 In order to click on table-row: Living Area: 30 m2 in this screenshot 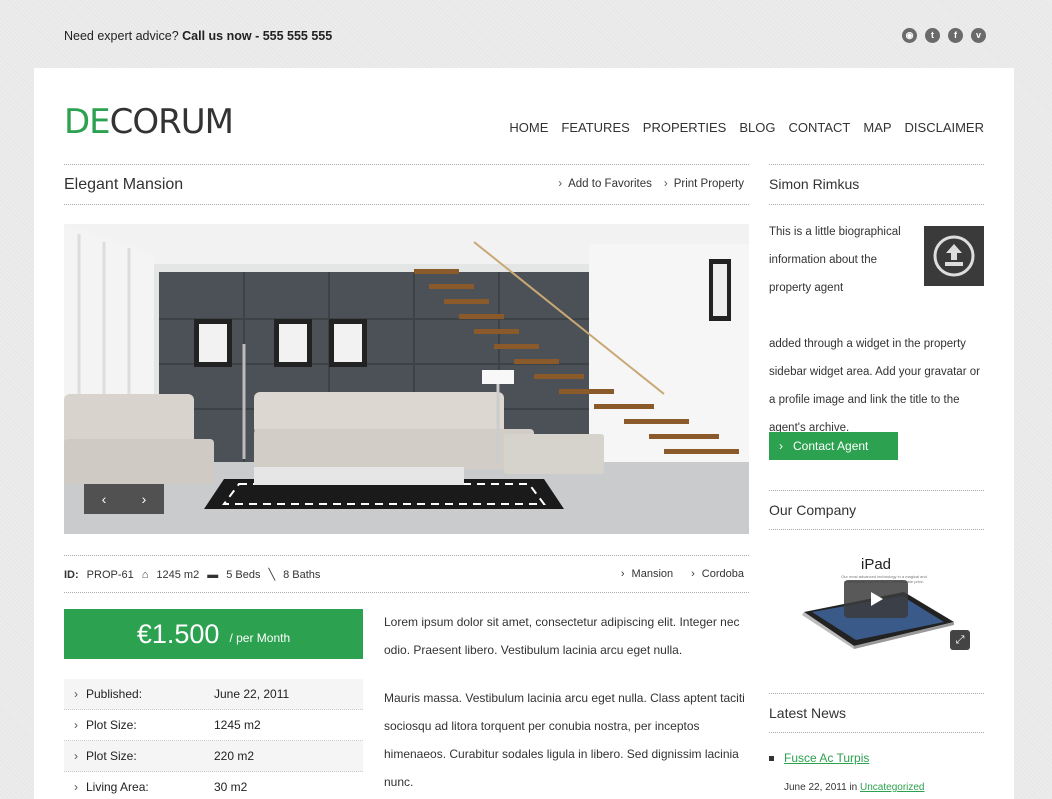, I will do `click(213, 785)`.